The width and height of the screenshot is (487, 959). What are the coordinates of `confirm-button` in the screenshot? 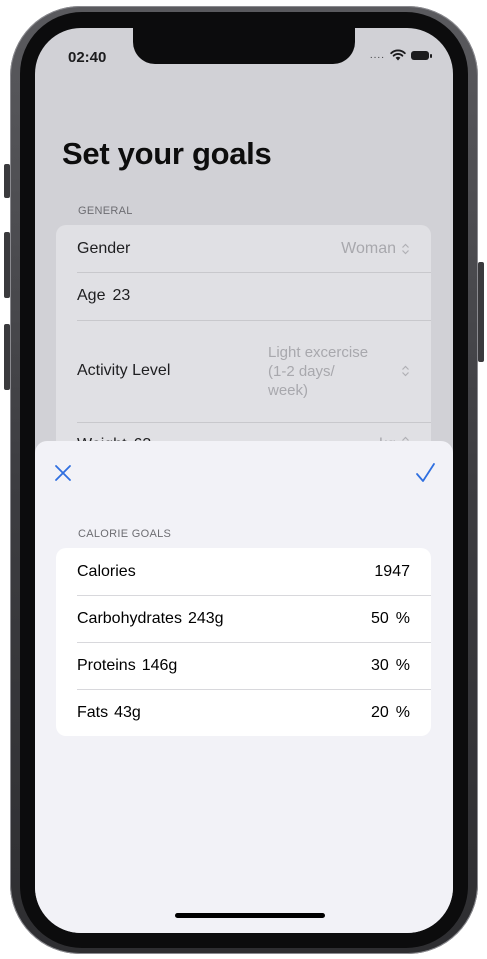 It's located at (425, 473).